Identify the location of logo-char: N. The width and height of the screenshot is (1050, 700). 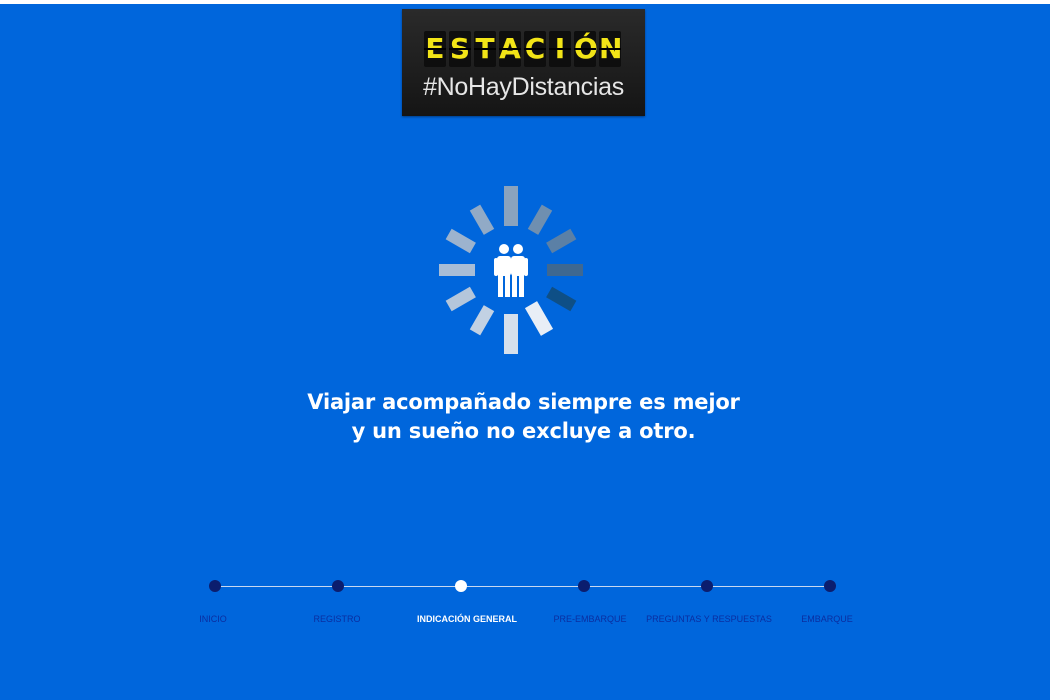
(611, 49).